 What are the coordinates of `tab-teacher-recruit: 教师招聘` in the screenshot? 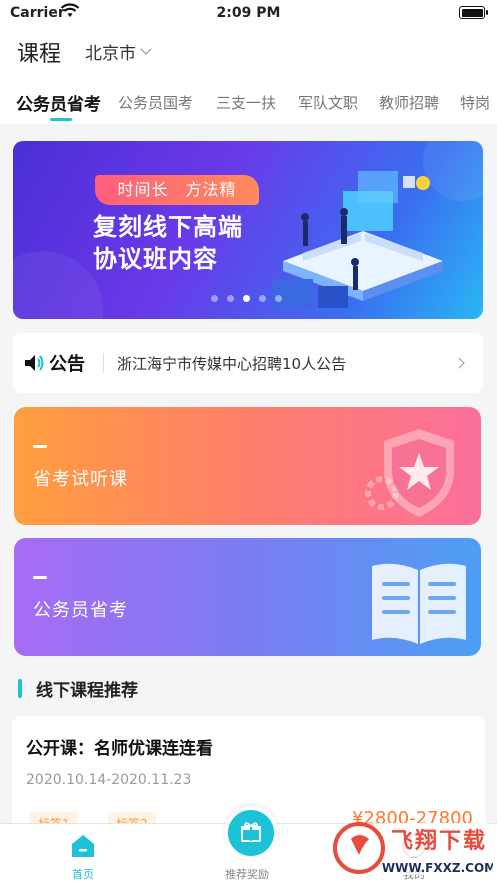 It's located at (409, 102).